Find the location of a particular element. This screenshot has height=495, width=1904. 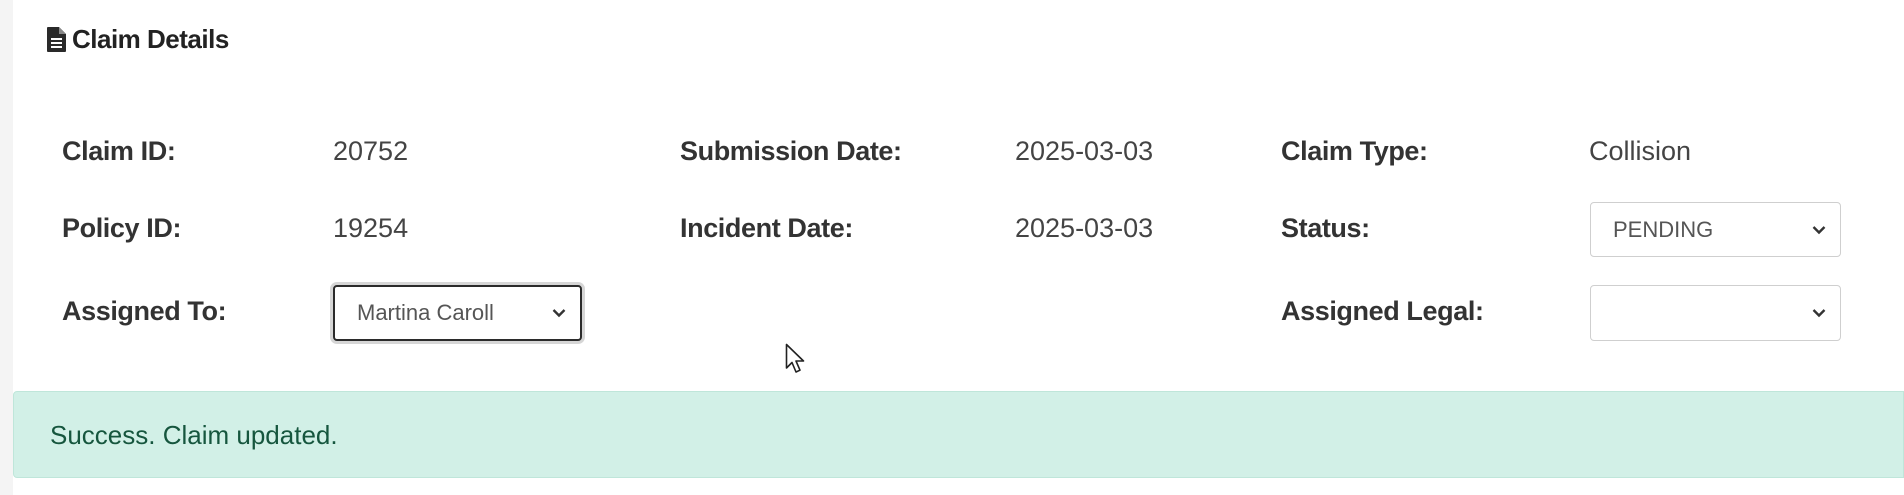

claim-type-label: Claim Type: is located at coordinates (1354, 151).